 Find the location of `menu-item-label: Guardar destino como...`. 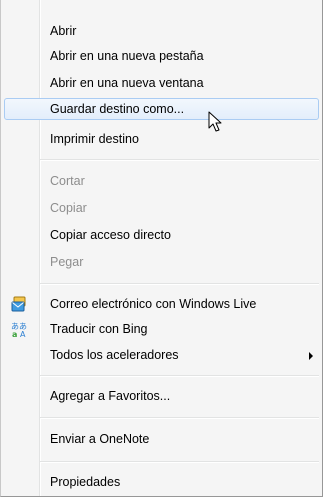

menu-item-label: Guardar destino como... is located at coordinates (117, 109).